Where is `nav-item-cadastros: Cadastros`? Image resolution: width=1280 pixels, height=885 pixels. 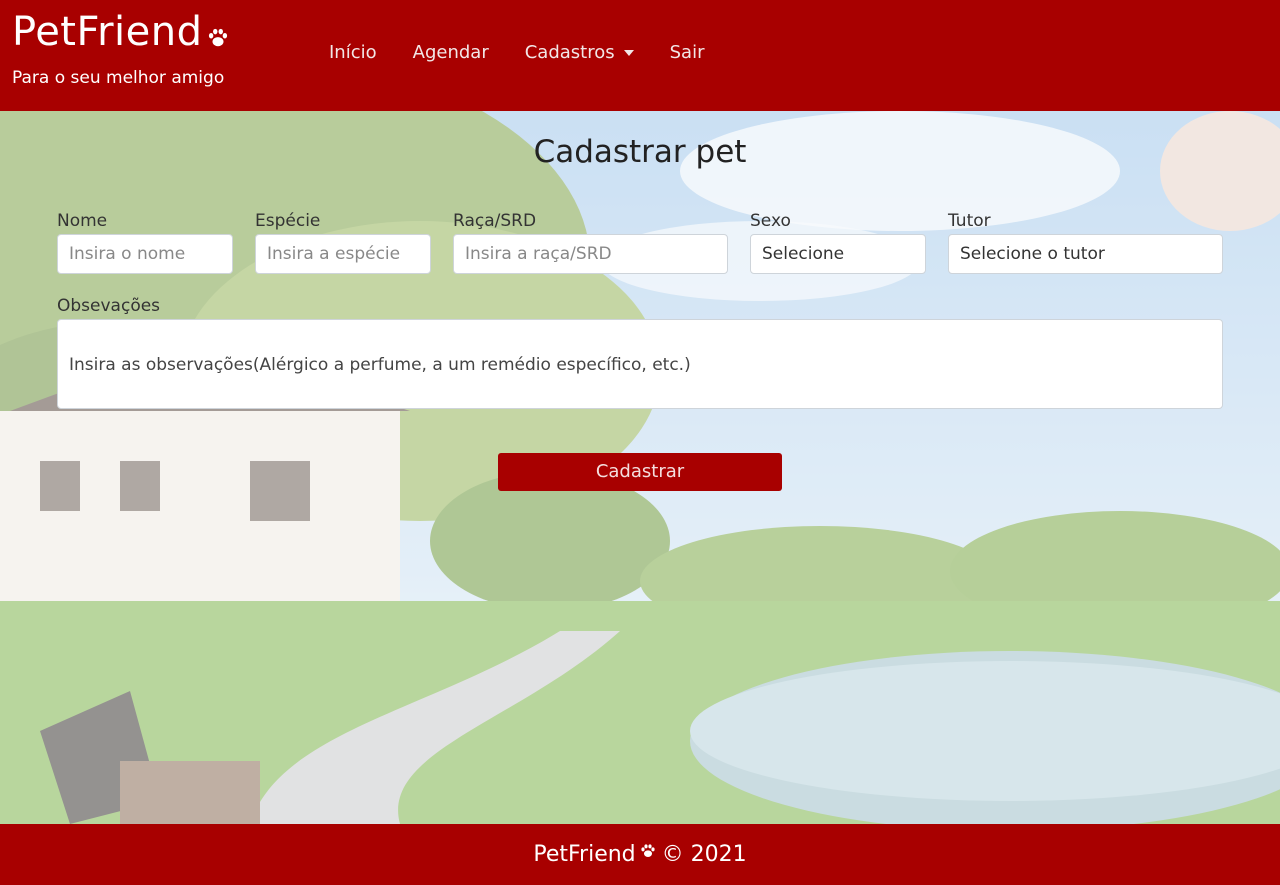 nav-item-cadastros: Cadastros is located at coordinates (579, 52).